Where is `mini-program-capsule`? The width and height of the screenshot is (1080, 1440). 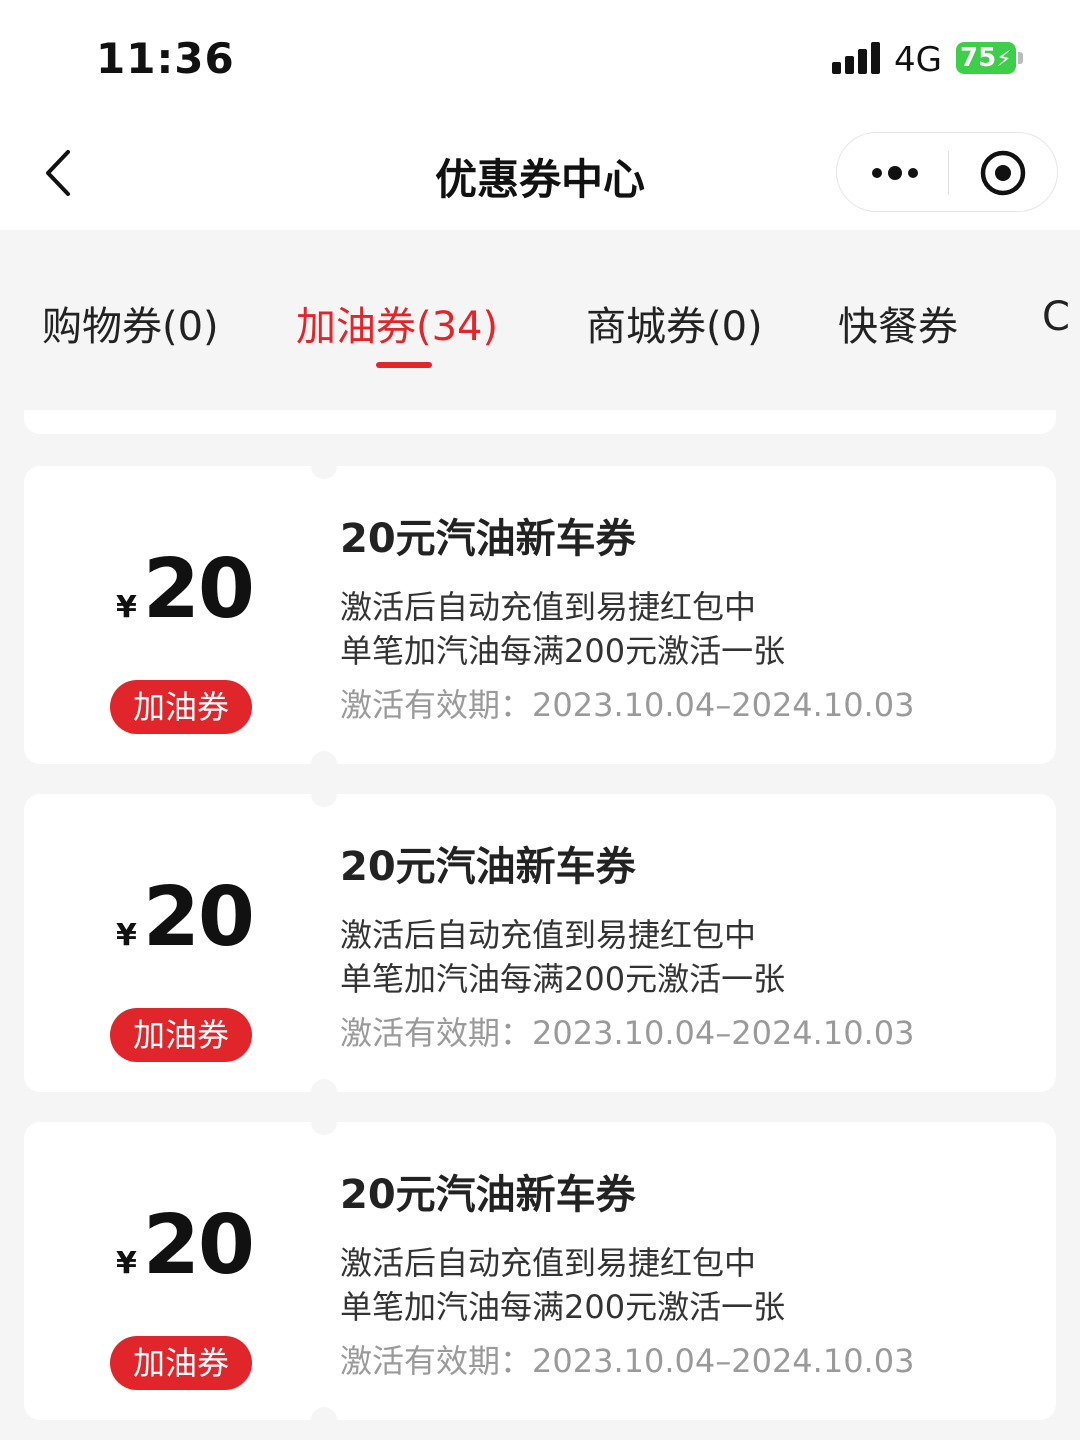
mini-program-capsule is located at coordinates (947, 172).